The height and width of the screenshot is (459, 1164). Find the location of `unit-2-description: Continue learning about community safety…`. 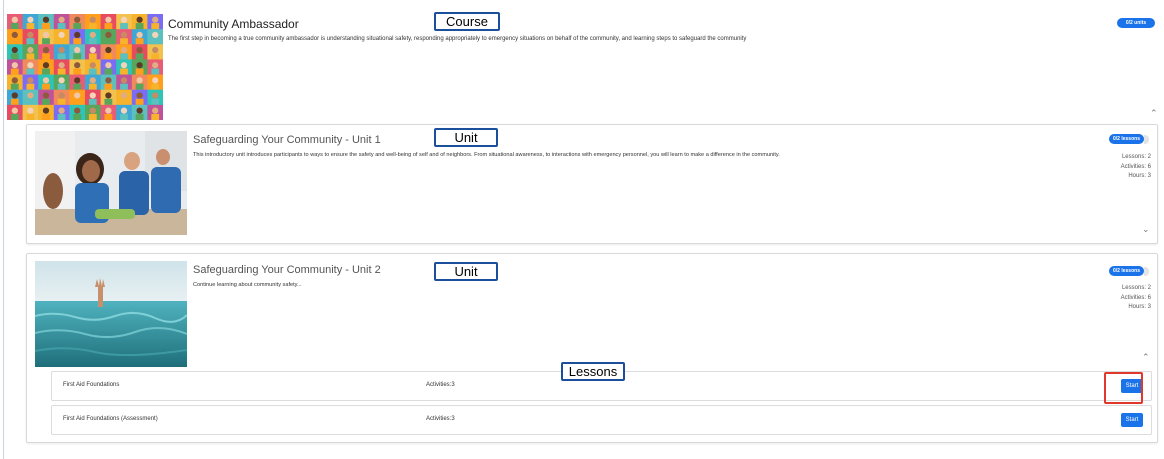

unit-2-description: Continue learning about community safety… is located at coordinates (247, 285).